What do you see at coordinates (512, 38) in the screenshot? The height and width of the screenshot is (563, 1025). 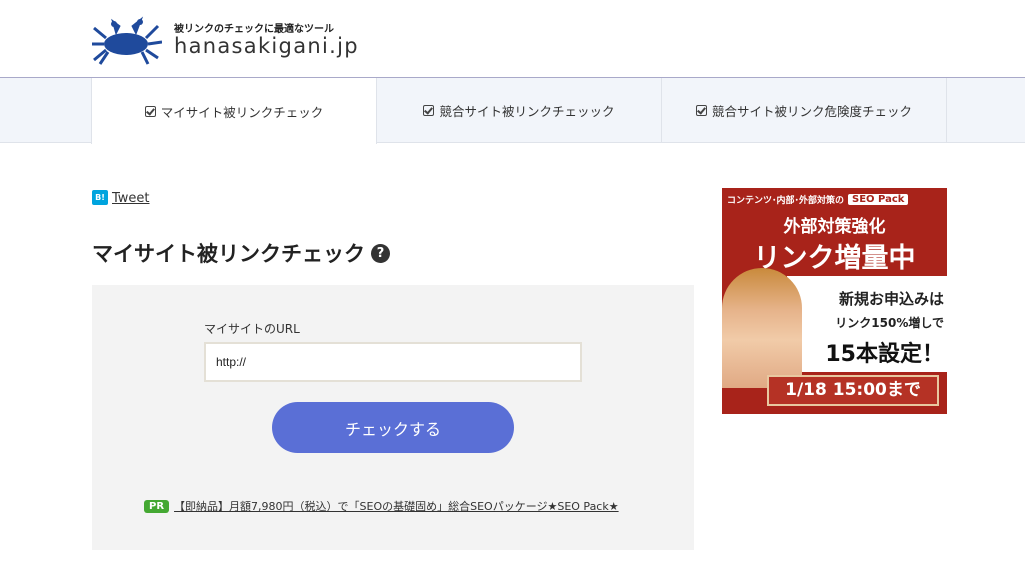 I see `site-header: 被リンクのチェックに最適なツール hanasakigani.jp` at bounding box center [512, 38].